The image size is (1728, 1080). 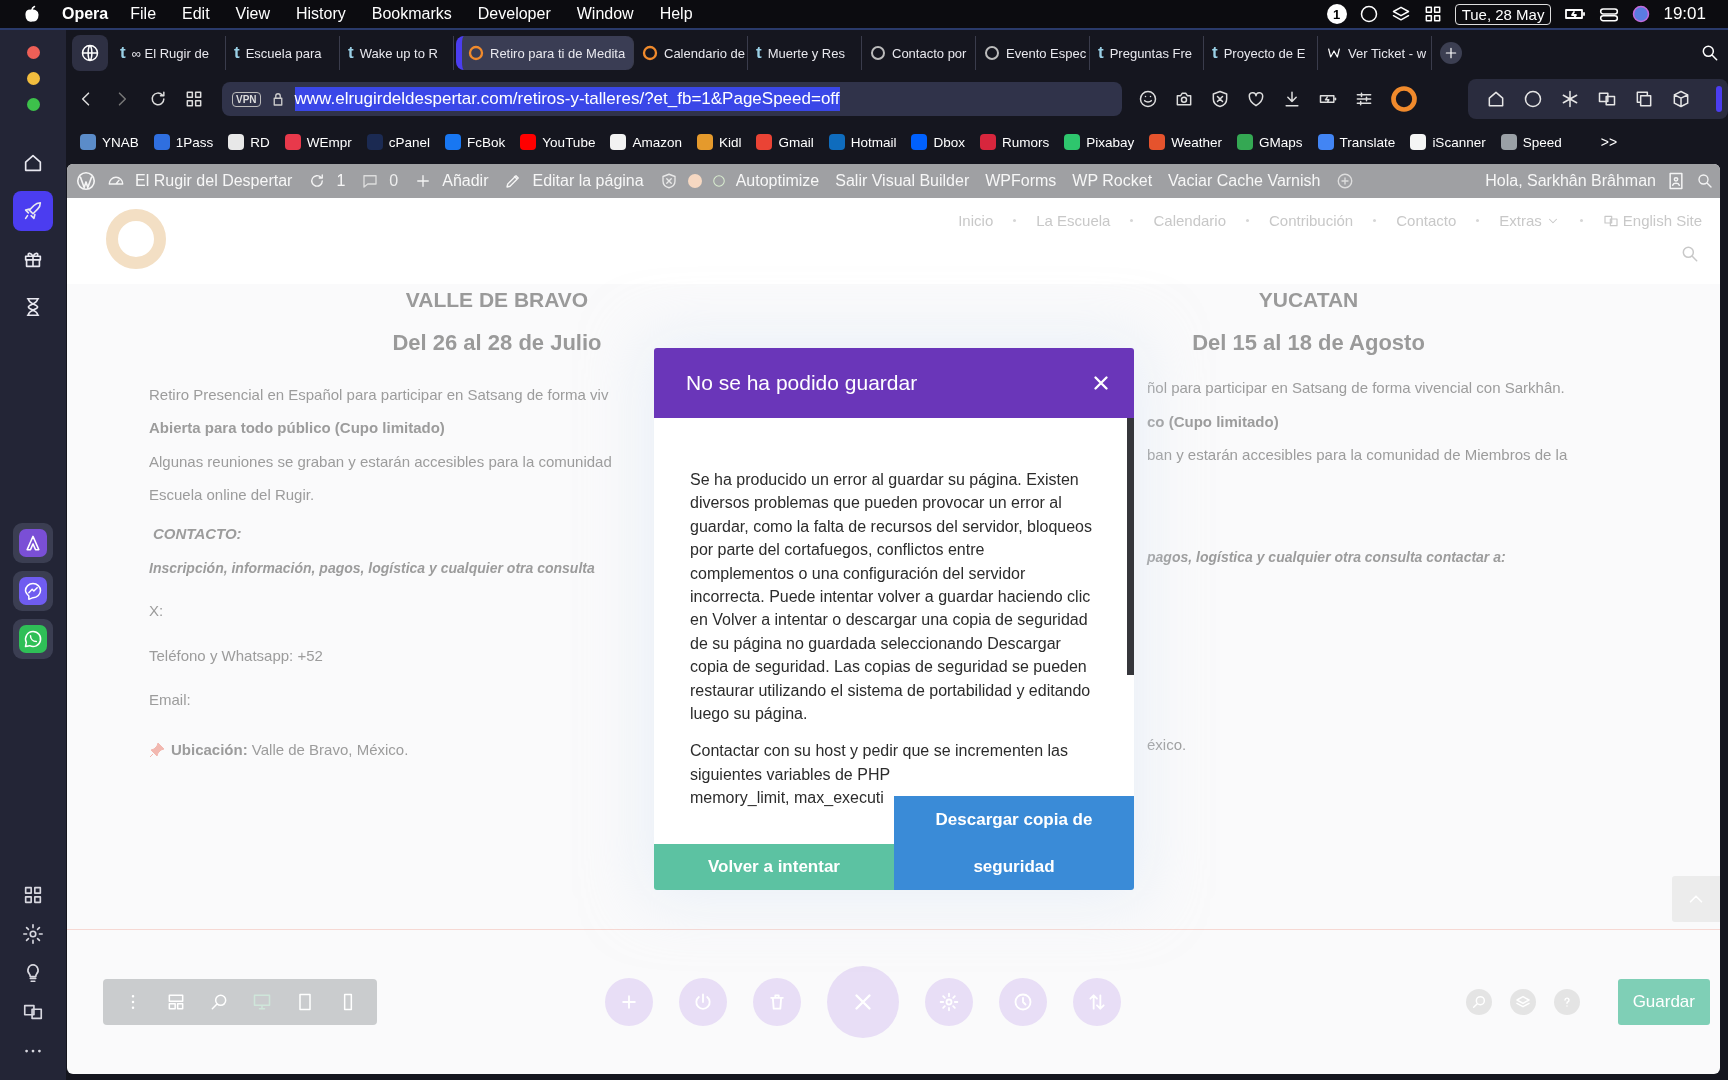 I want to click on minimize-window-button, so click(x=33, y=78).